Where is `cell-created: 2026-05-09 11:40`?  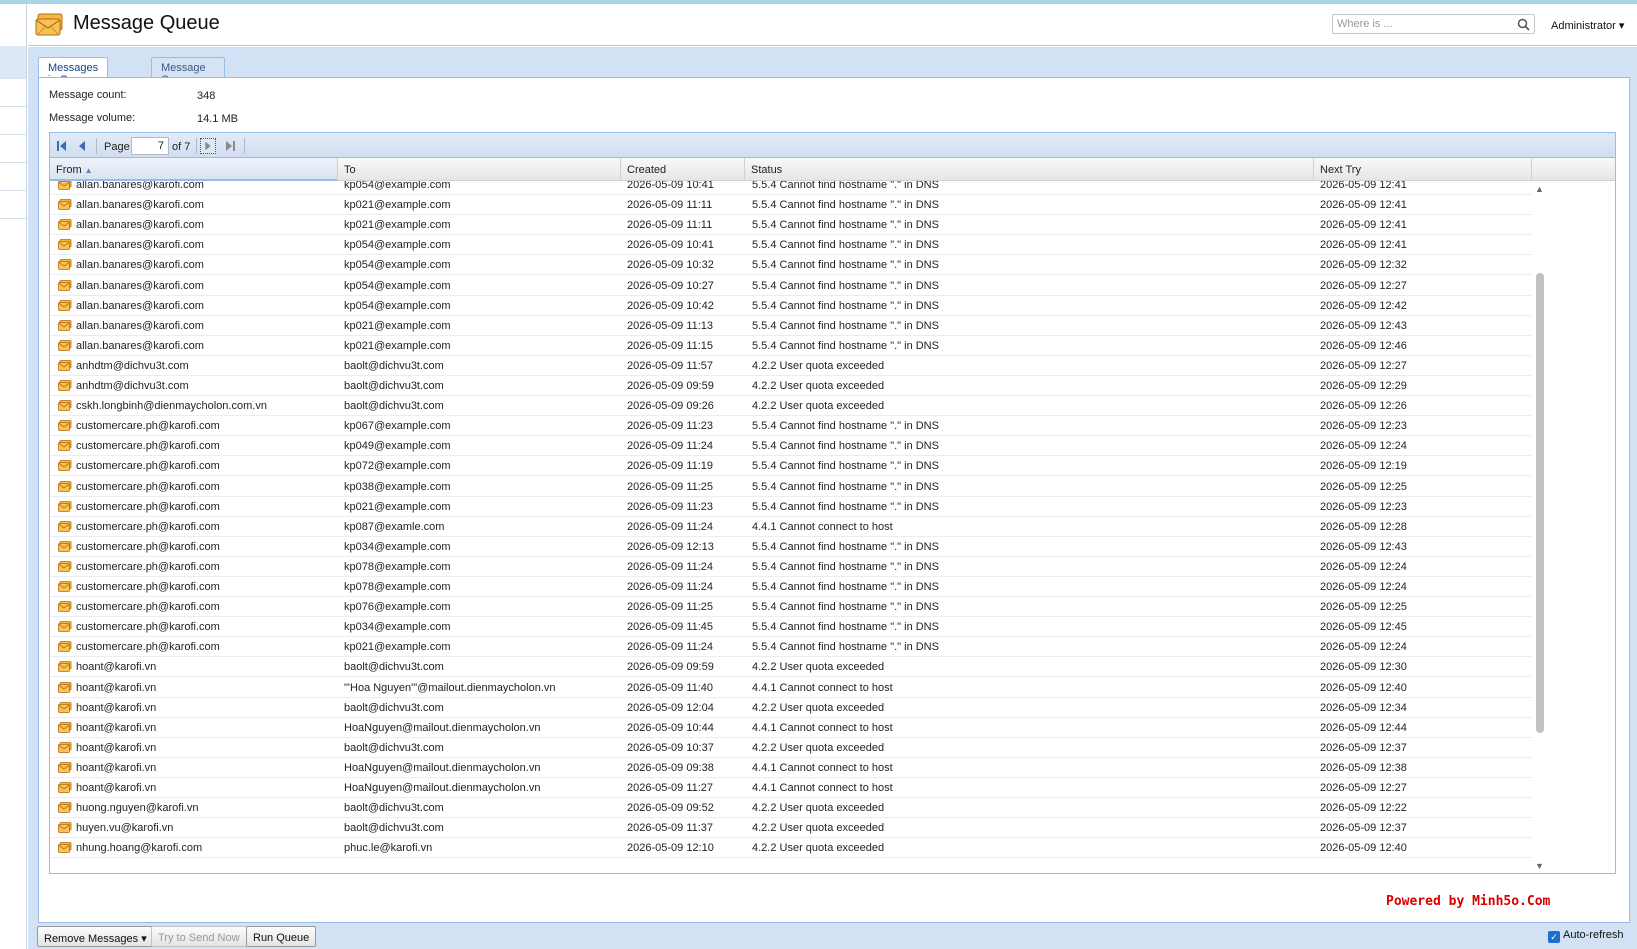 cell-created: 2026-05-09 11:40 is located at coordinates (670, 687).